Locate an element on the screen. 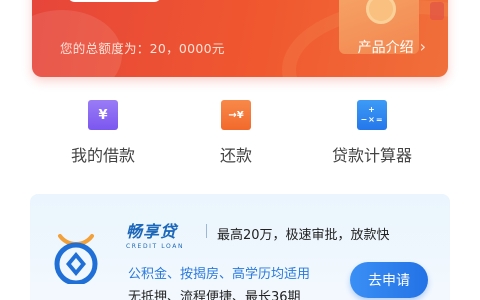  my-loans-label: 我的借款 is located at coordinates (102, 155).